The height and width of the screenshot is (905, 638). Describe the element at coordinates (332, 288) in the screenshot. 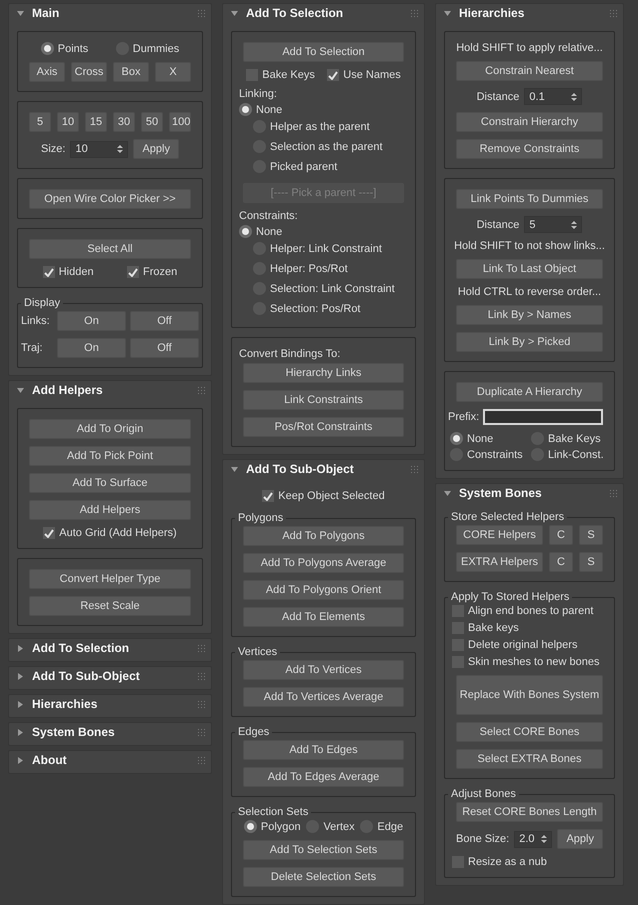

I see `radio-label: Selection: Link Constraint` at that location.